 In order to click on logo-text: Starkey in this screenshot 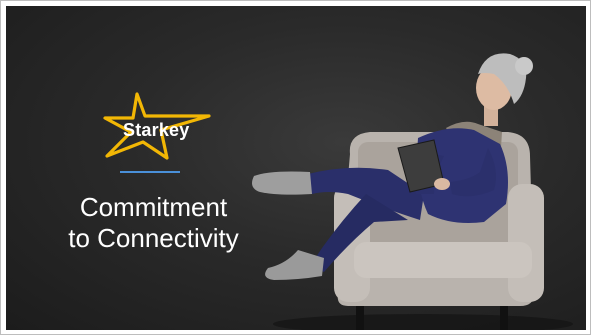, I will do `click(156, 130)`.